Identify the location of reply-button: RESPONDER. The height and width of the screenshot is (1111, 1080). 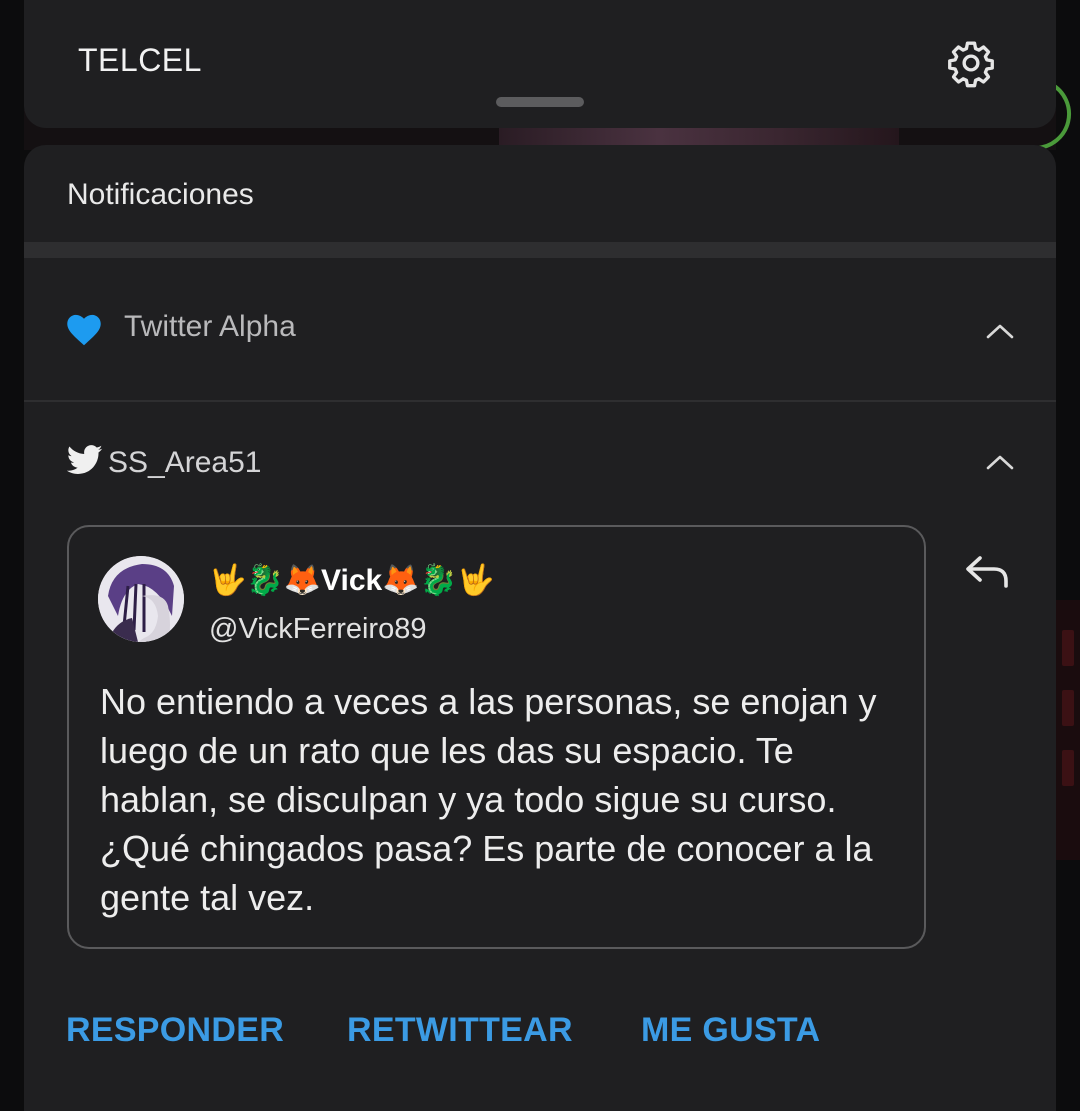
(175, 1030).